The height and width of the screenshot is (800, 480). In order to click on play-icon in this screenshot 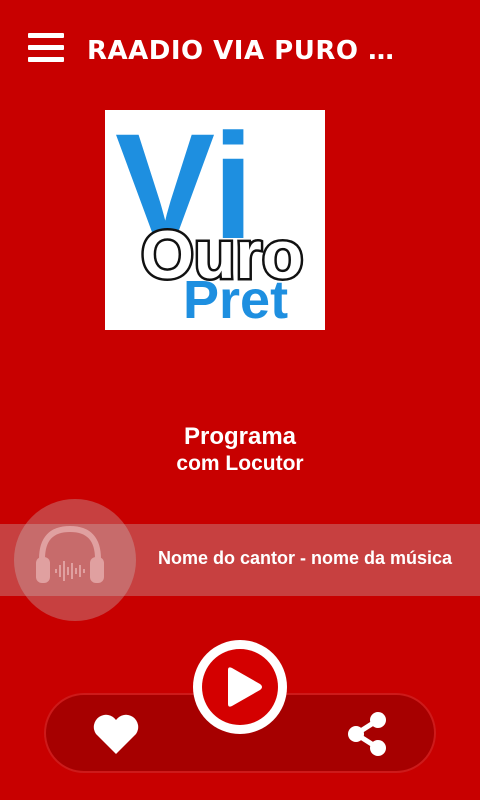, I will do `click(245, 687)`.